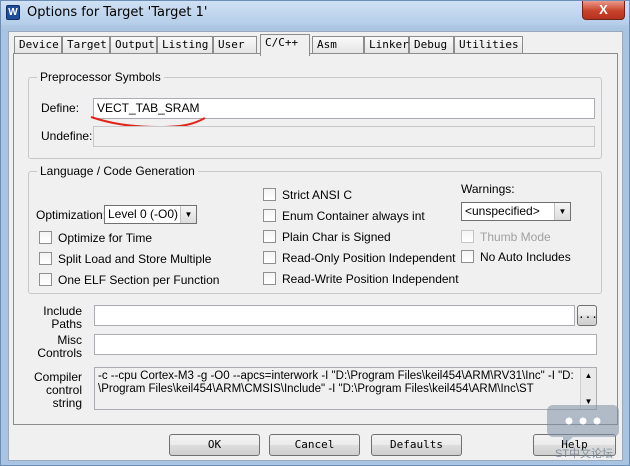  I want to click on enum-container-label: Enum Container always int, so click(353, 216).